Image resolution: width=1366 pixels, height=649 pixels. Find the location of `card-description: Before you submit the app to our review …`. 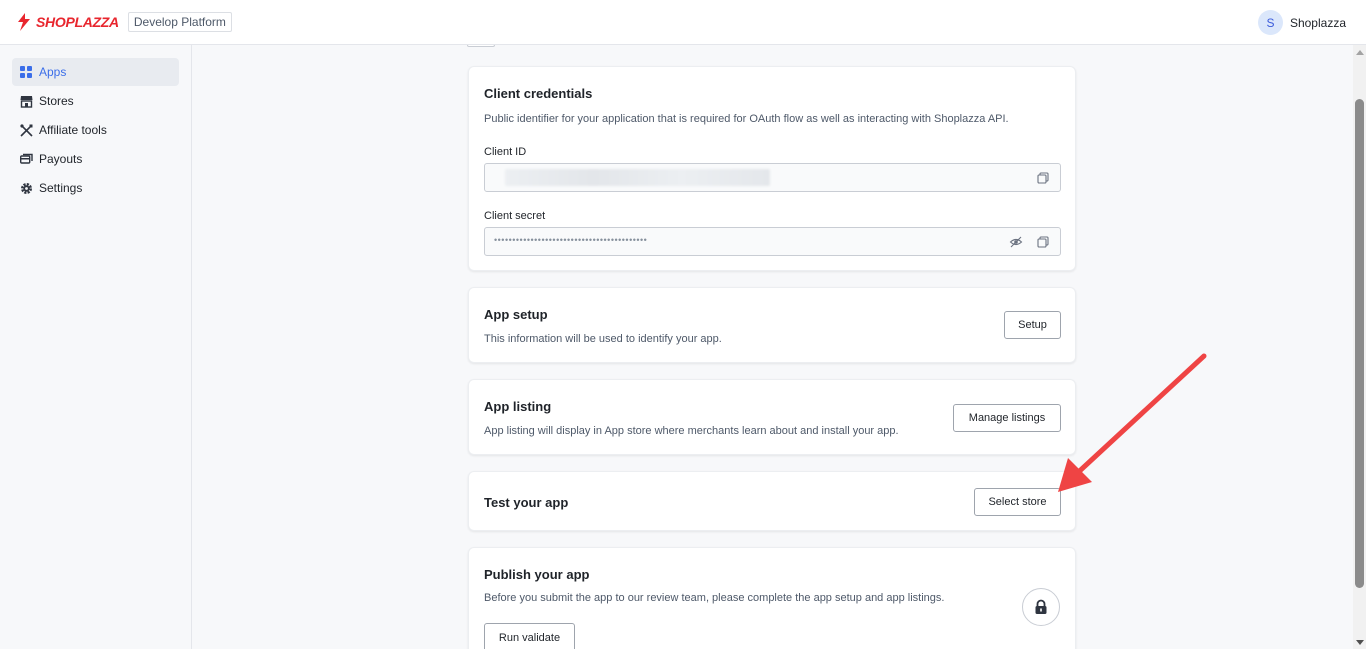

card-description: Before you submit the app to our review … is located at coordinates (714, 598).